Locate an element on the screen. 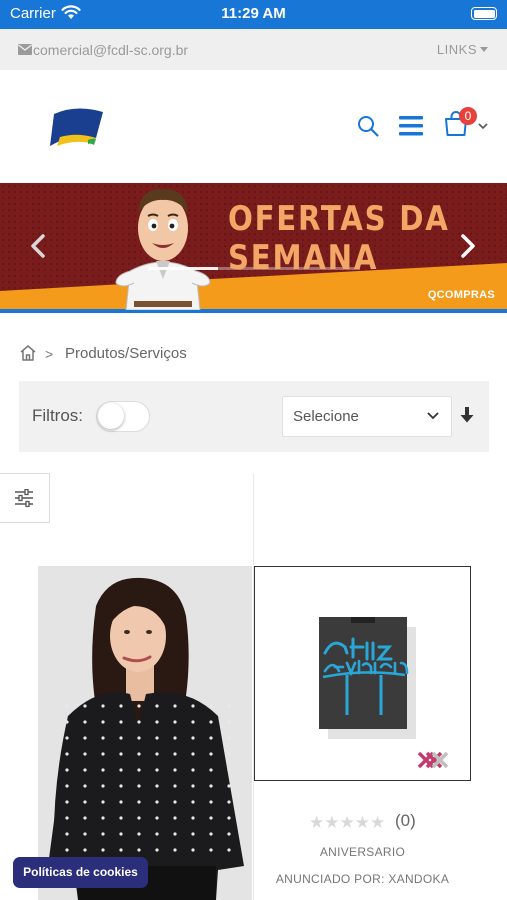 The height and width of the screenshot is (900, 507). promo-banner-carousel: OFERTAS DA SEMANA QCOMPRAS is located at coordinates (253, 248).